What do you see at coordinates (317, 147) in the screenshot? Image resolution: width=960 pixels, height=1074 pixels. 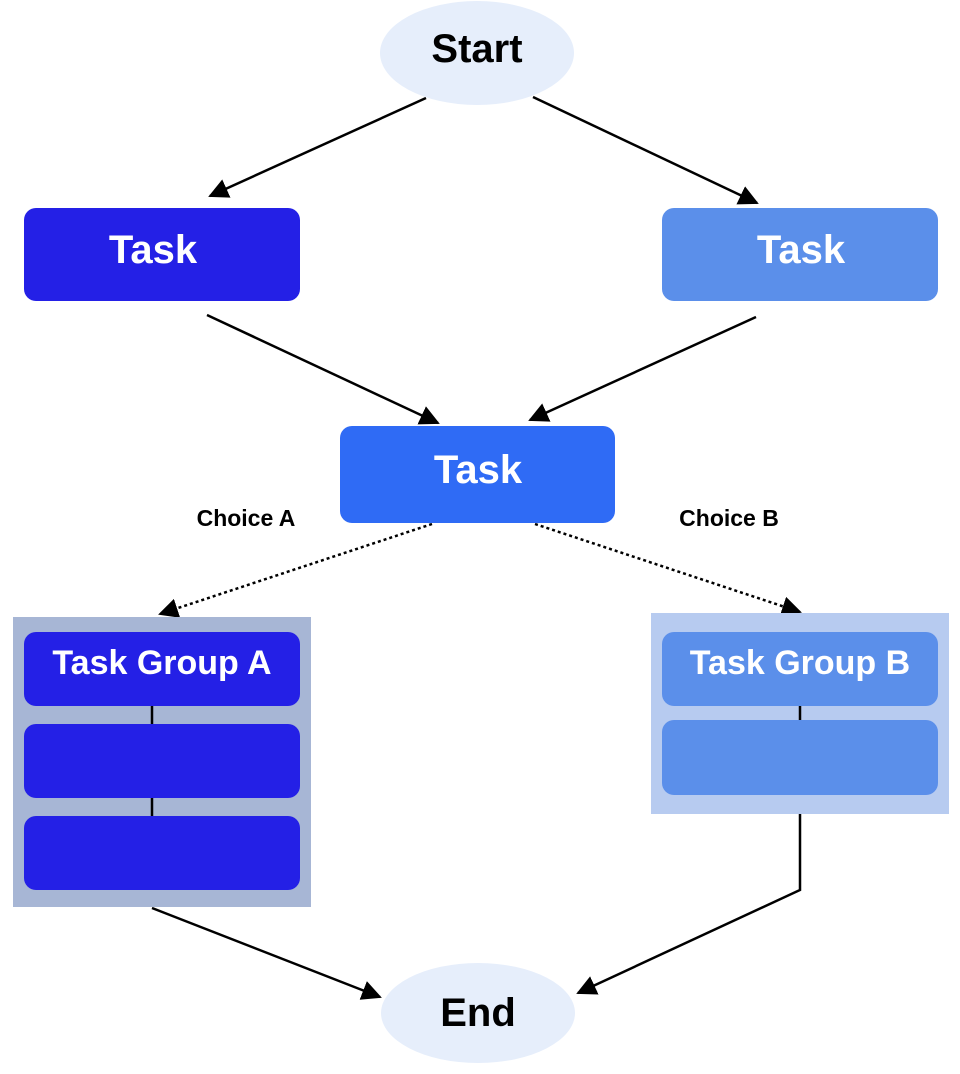 I see `edge-start-to-task-left` at bounding box center [317, 147].